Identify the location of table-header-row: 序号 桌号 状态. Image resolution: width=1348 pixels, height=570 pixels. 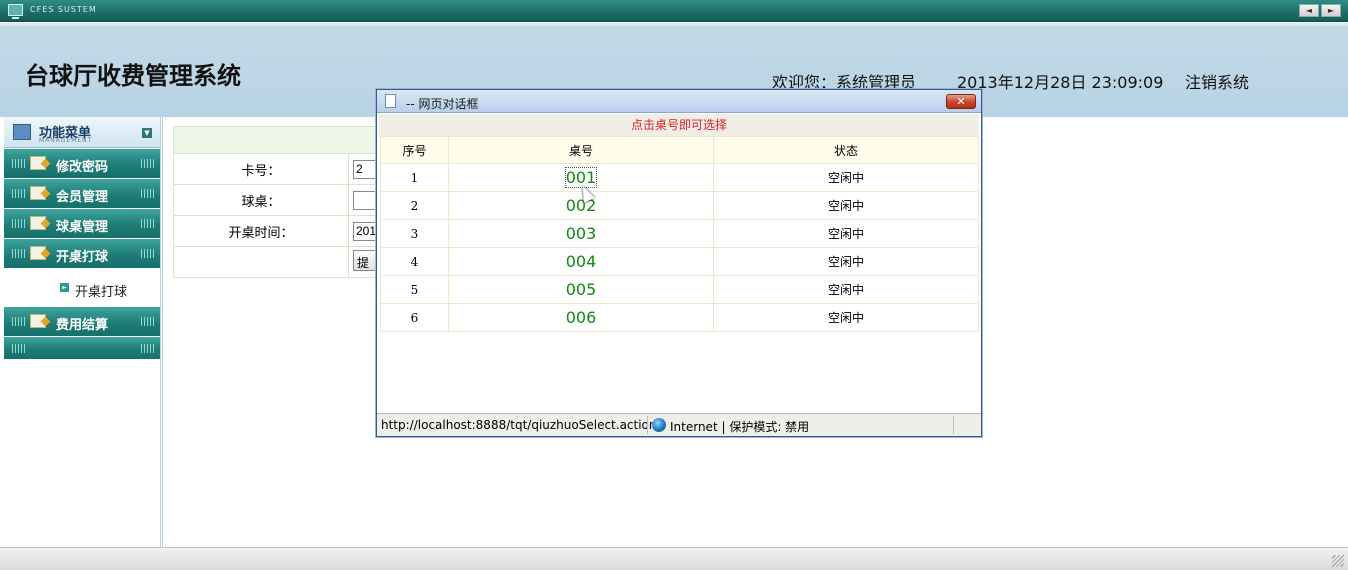
(679, 150).